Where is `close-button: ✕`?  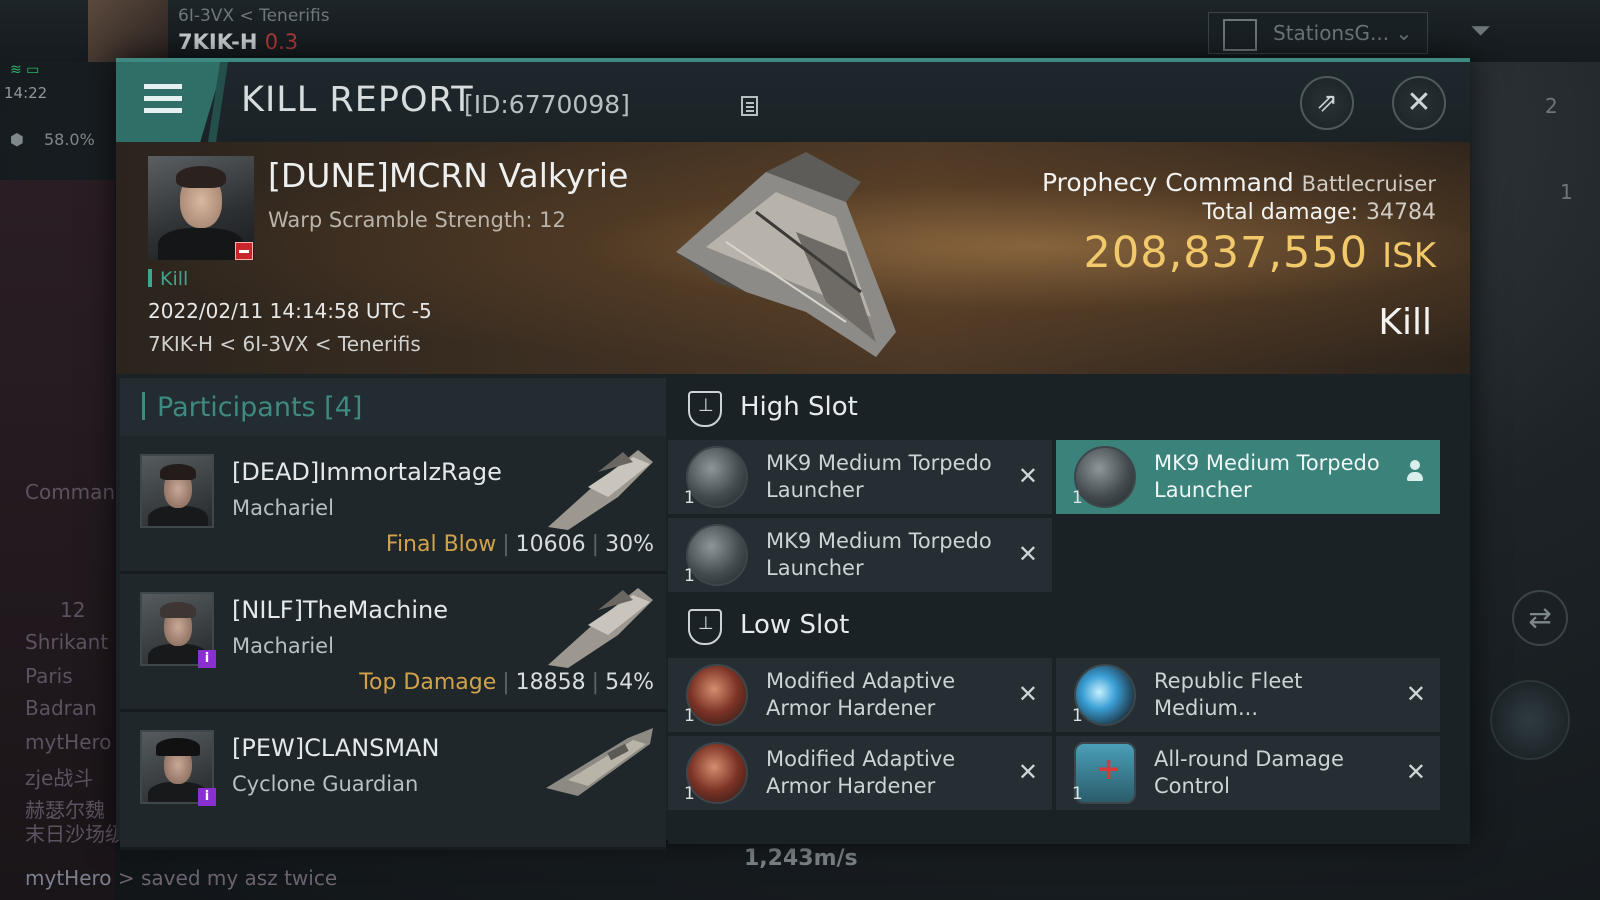 close-button: ✕ is located at coordinates (1419, 103).